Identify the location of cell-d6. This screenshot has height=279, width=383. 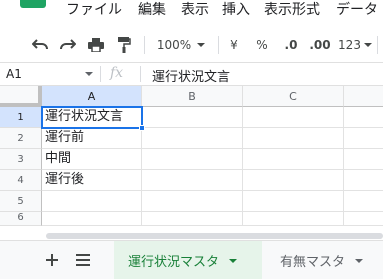
(363, 219).